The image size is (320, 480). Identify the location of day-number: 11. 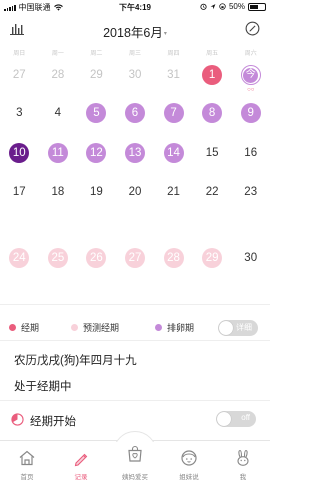
(57, 153).